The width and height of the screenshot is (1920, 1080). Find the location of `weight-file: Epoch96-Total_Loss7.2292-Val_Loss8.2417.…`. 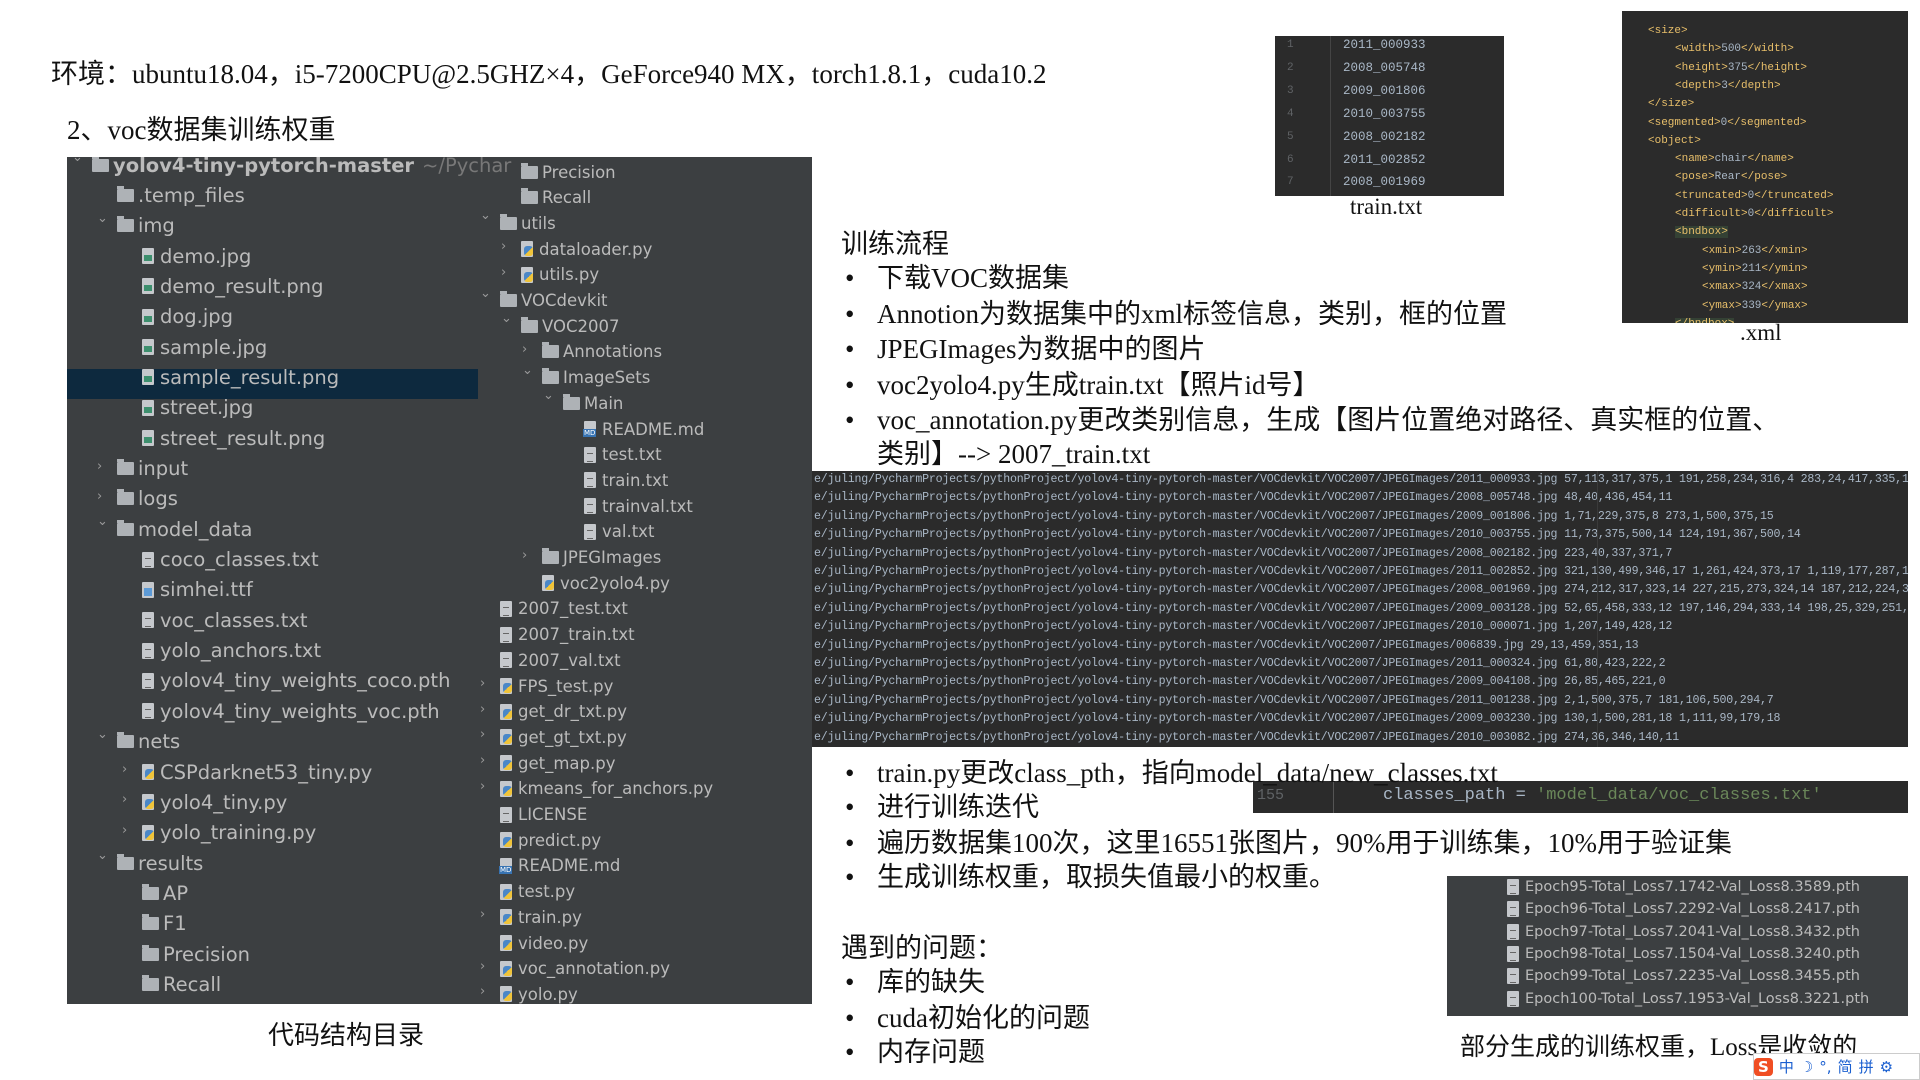

weight-file: Epoch96-Total_Loss7.2292-Val_Loss8.2417.… is located at coordinates (1683, 909).